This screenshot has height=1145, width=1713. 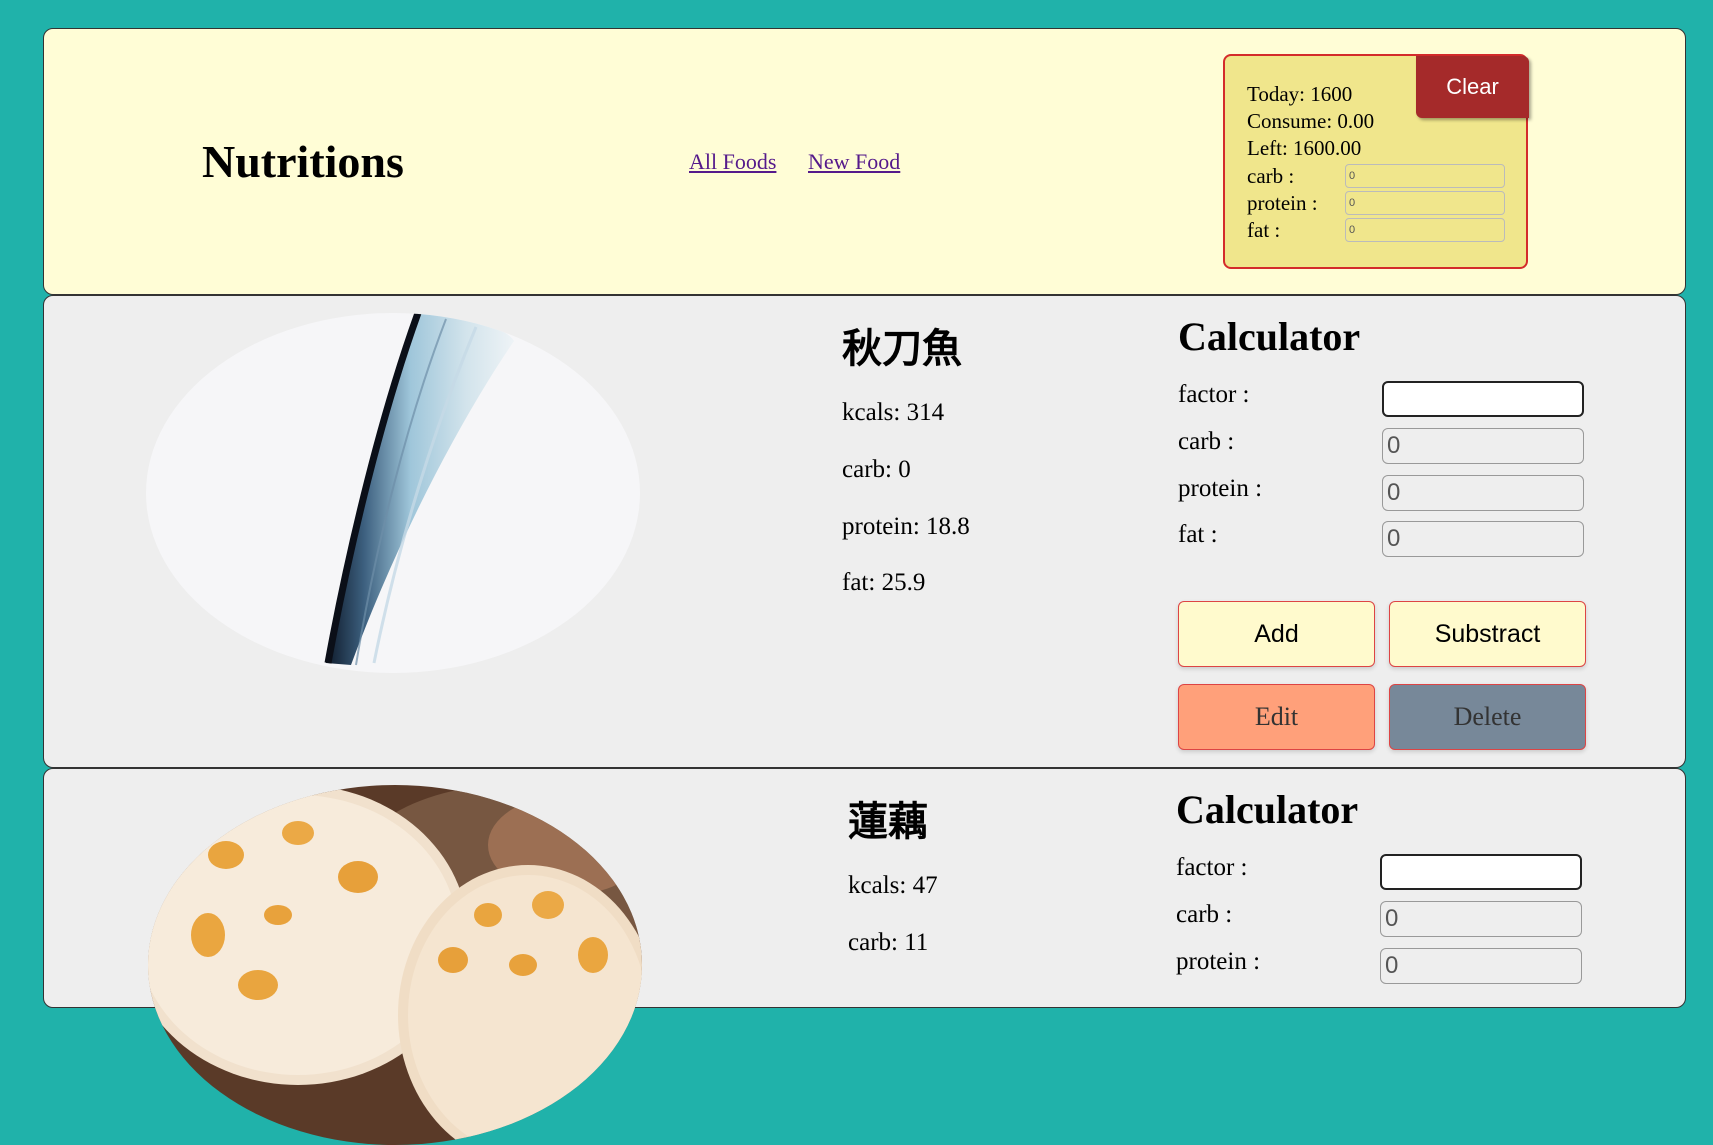 I want to click on food-name: 蓮藕, so click(x=888, y=821).